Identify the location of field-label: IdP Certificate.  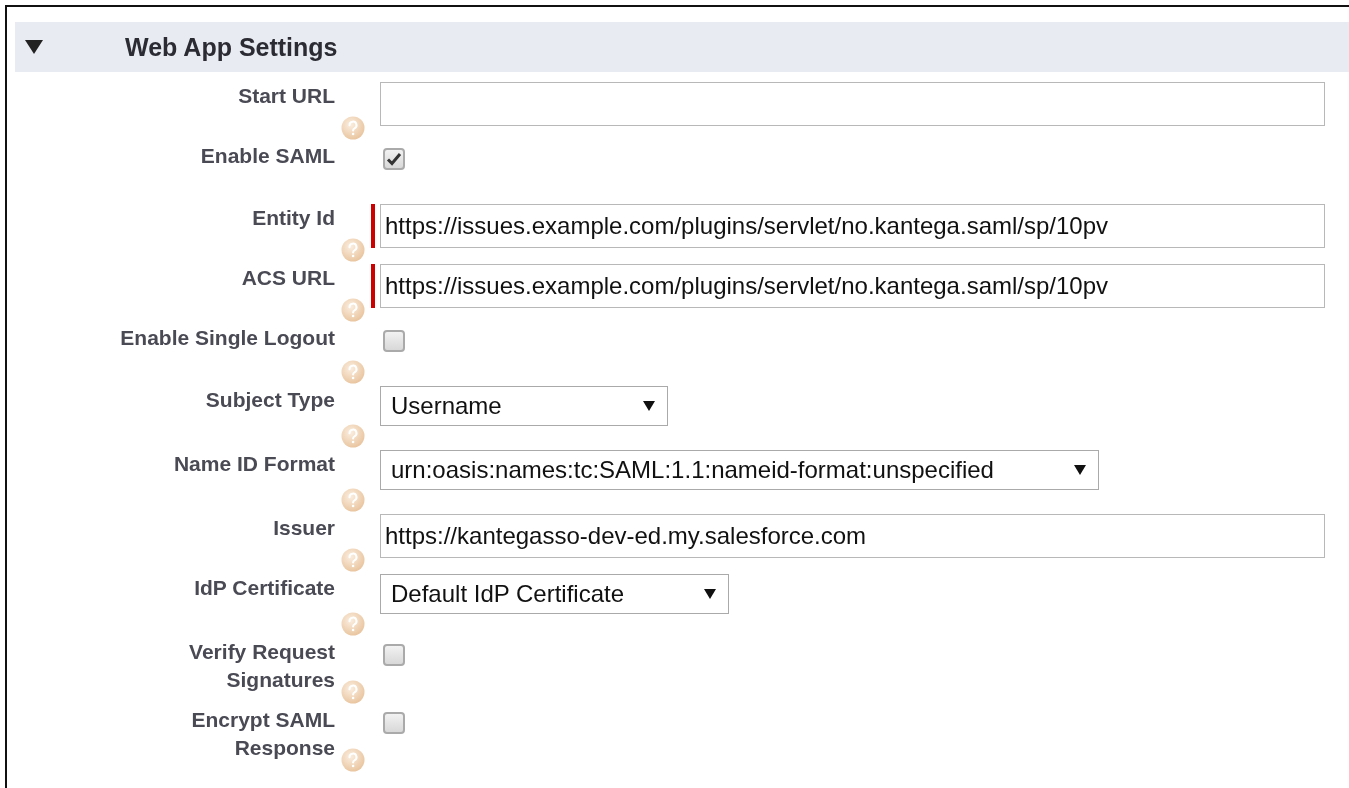
(264, 588).